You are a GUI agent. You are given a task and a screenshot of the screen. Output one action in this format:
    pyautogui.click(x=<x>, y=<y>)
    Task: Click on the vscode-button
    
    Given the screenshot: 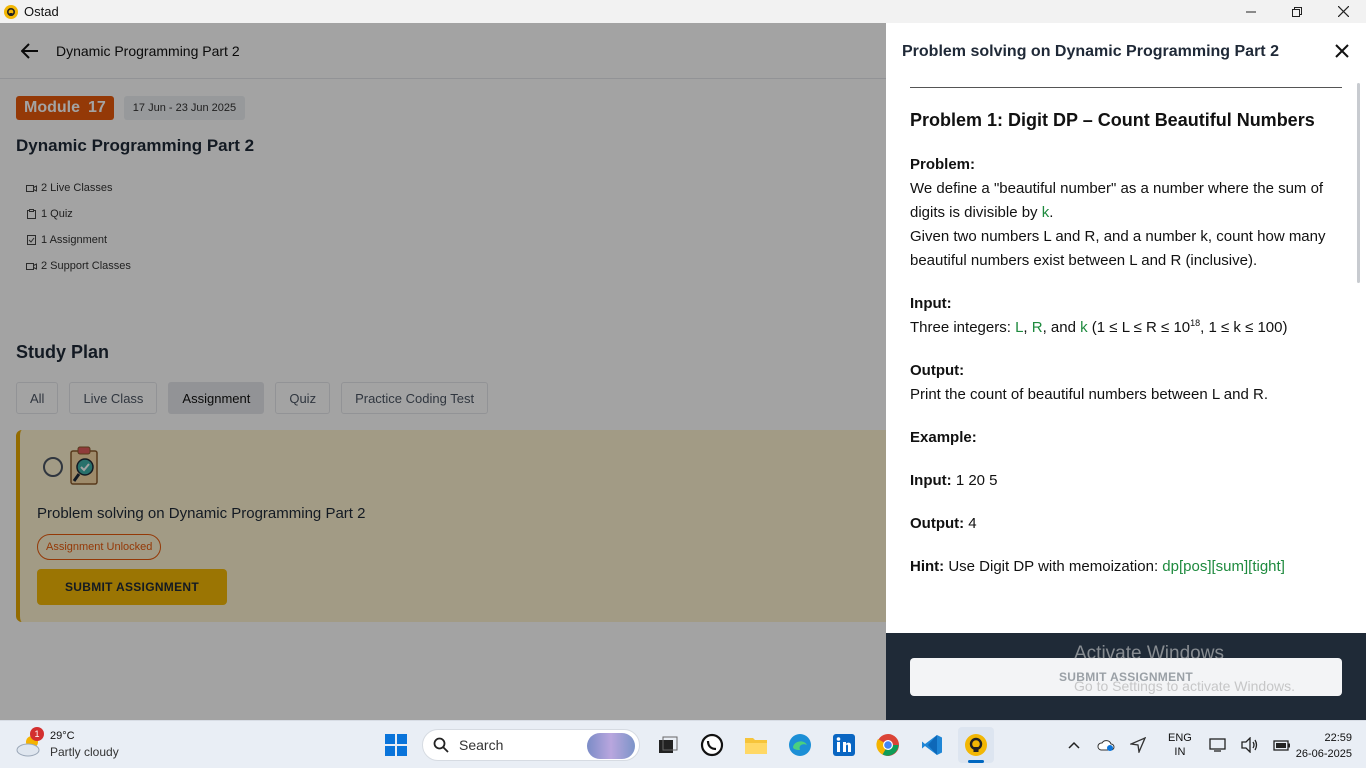 What is the action you would take?
    pyautogui.click(x=932, y=745)
    